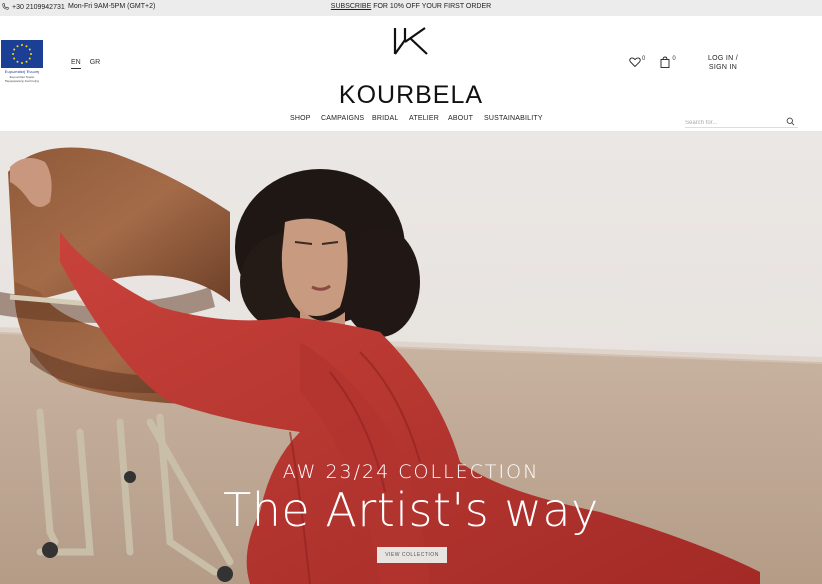 This screenshot has height=584, width=822. I want to click on hero-headline: The Artist's way, so click(411, 510).